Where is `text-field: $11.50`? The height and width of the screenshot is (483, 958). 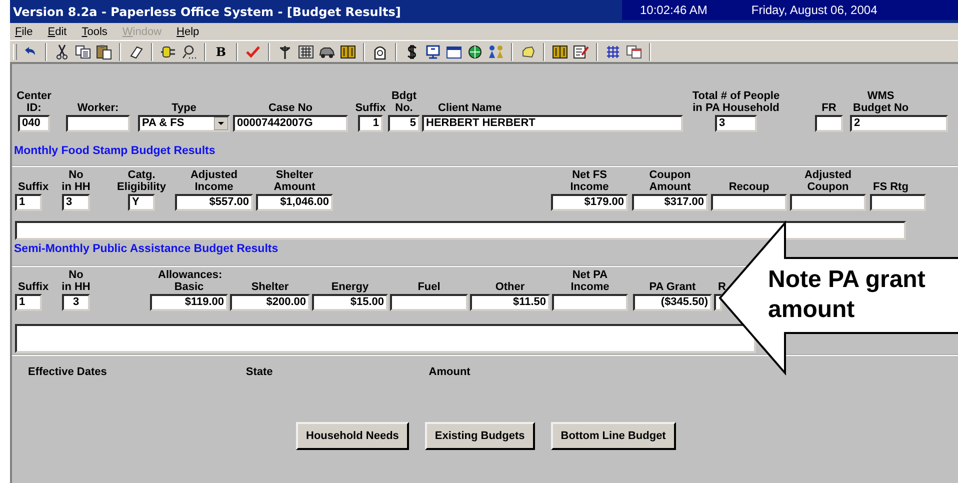 text-field: $11.50 is located at coordinates (510, 302).